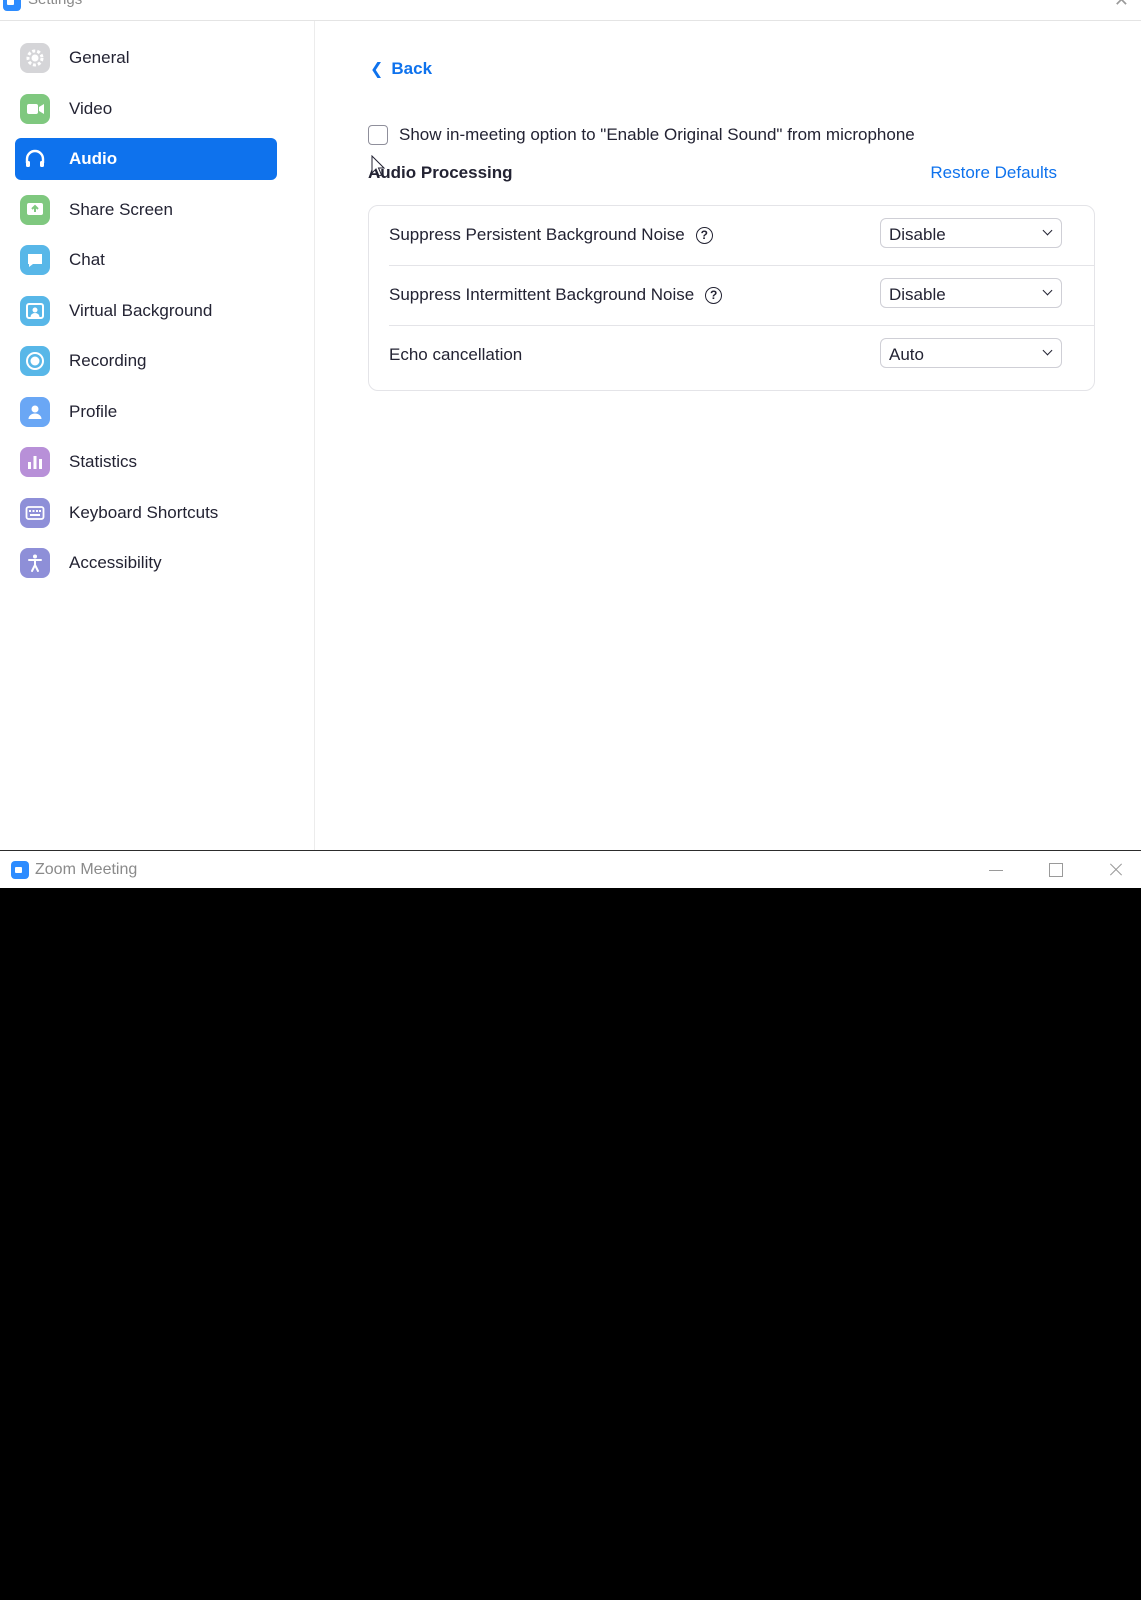 This screenshot has width=1141, height=1600. Describe the element at coordinates (115, 562) in the screenshot. I see `sidebar-item-label: Accessibility` at that location.